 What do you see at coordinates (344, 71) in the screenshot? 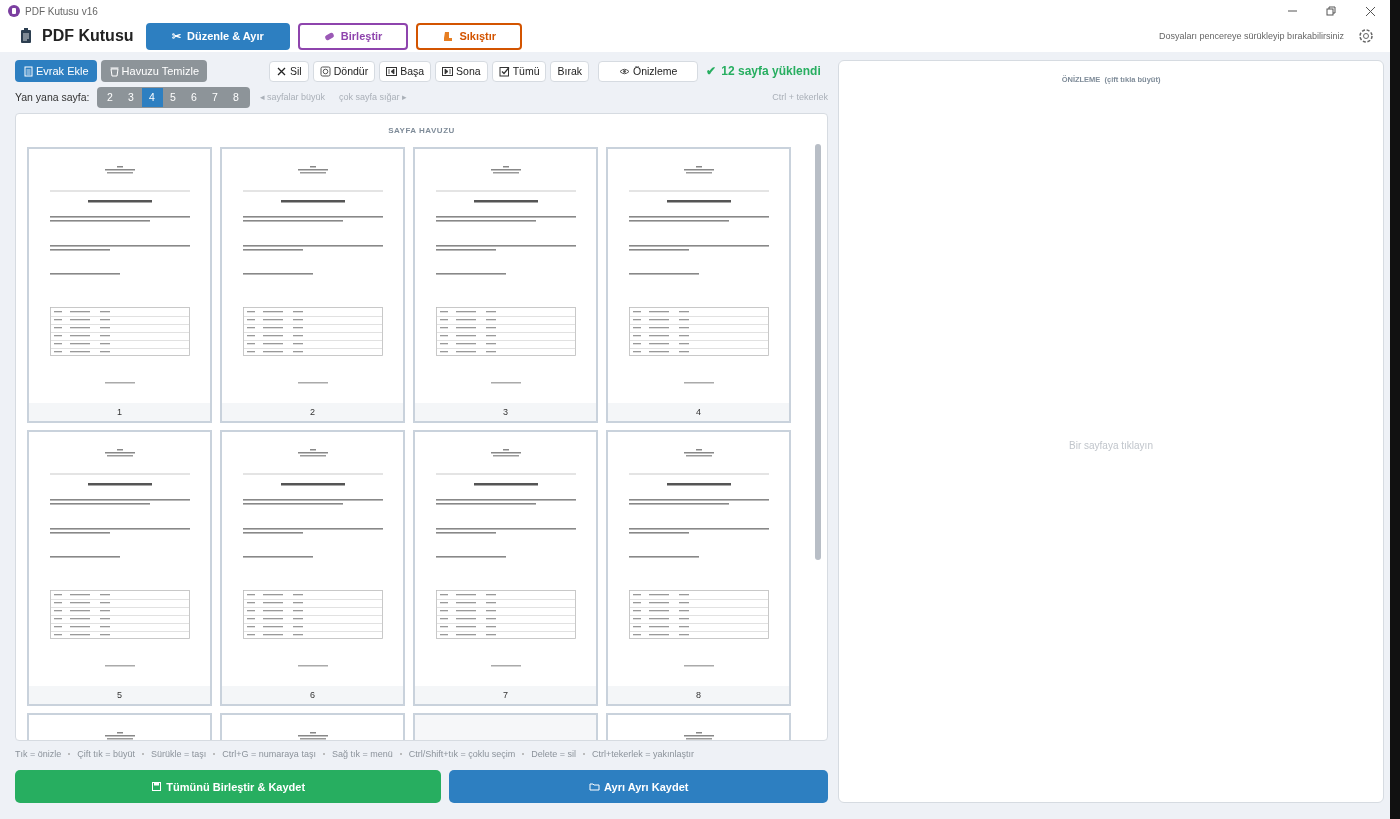
I see `toolbar-button: Döndür` at bounding box center [344, 71].